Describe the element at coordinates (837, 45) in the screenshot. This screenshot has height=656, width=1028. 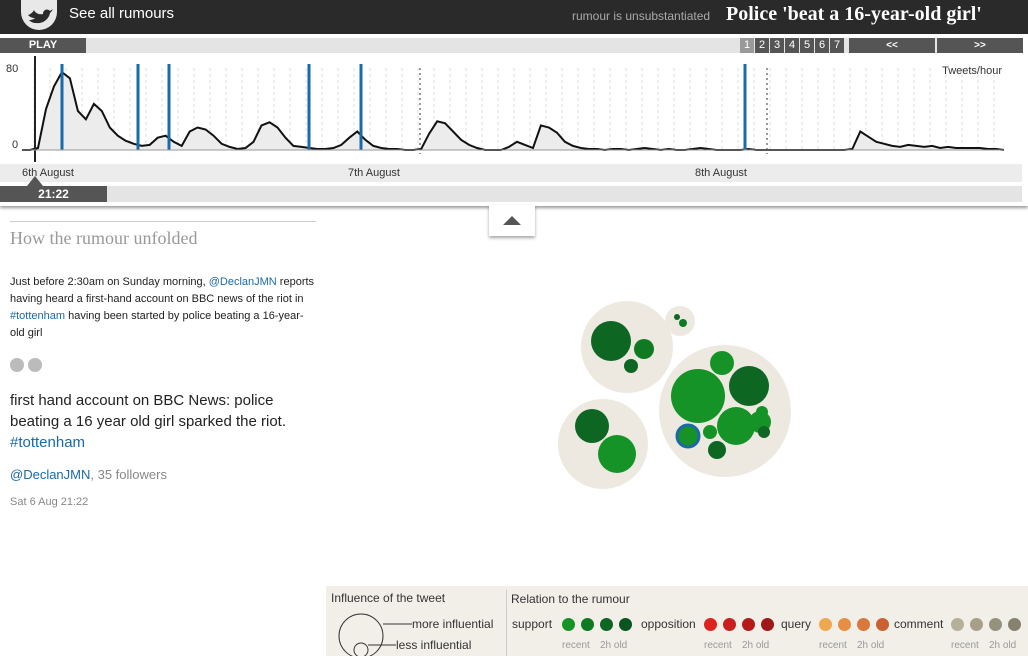
I see `page-button-7: 7` at that location.